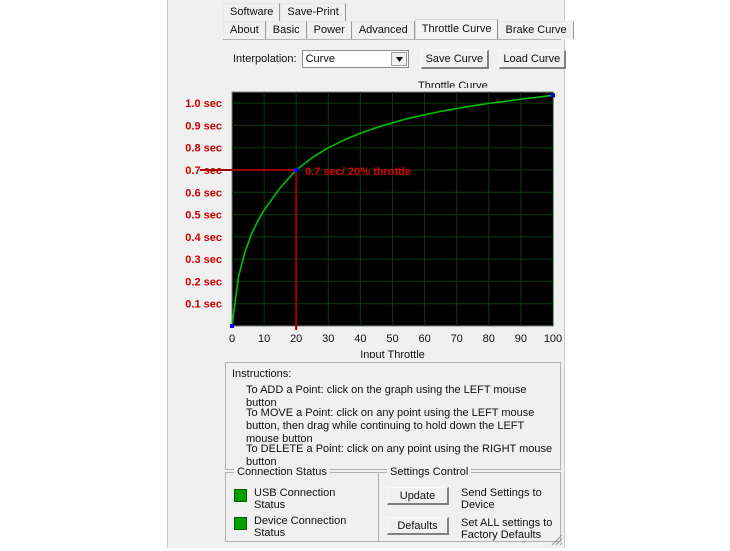 This screenshot has height=551, width=730. Describe the element at coordinates (456, 29) in the screenshot. I see `tab-throttle-curve: Throttle Curve` at that location.